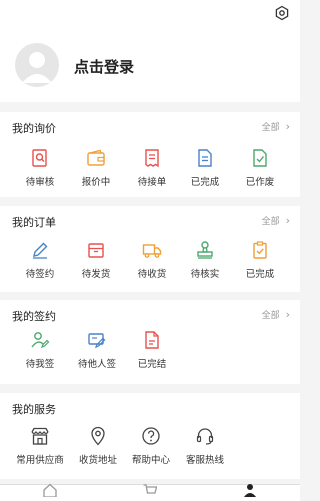 The height and width of the screenshot is (501, 320). I want to click on pen-icon, so click(40, 250).